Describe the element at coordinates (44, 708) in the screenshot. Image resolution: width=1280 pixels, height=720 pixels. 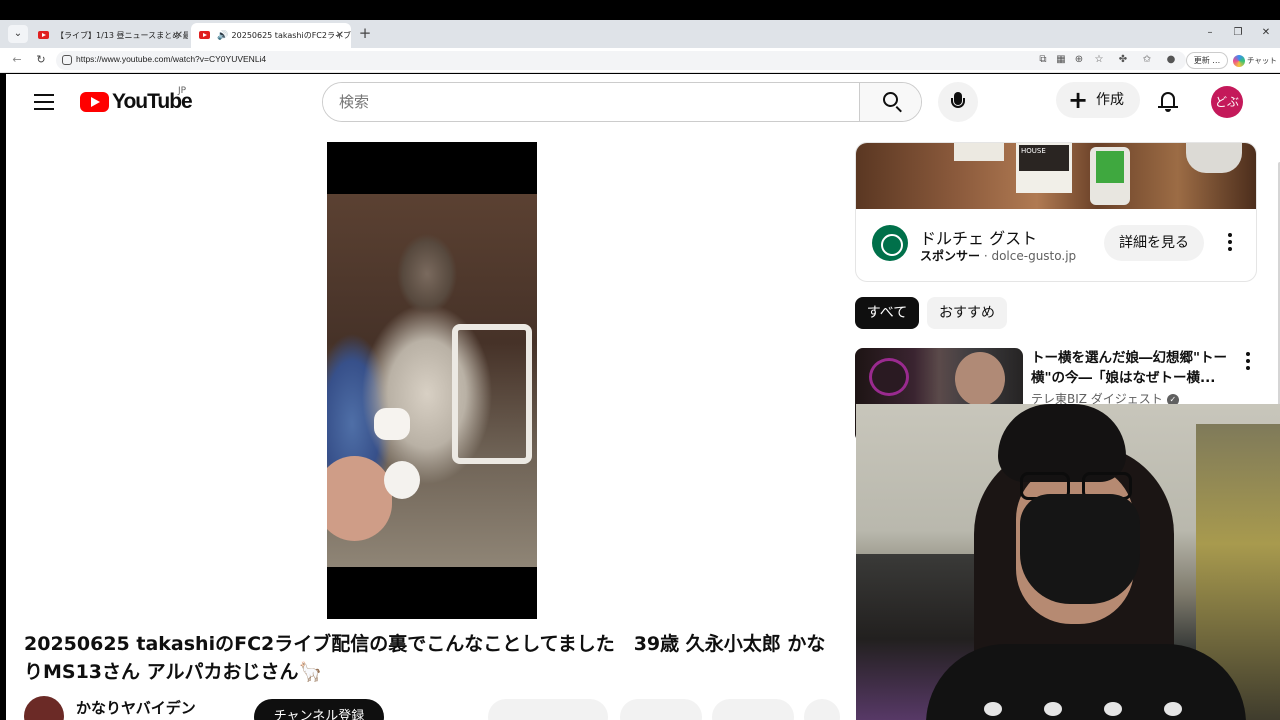
I see `channel-avatar` at that location.